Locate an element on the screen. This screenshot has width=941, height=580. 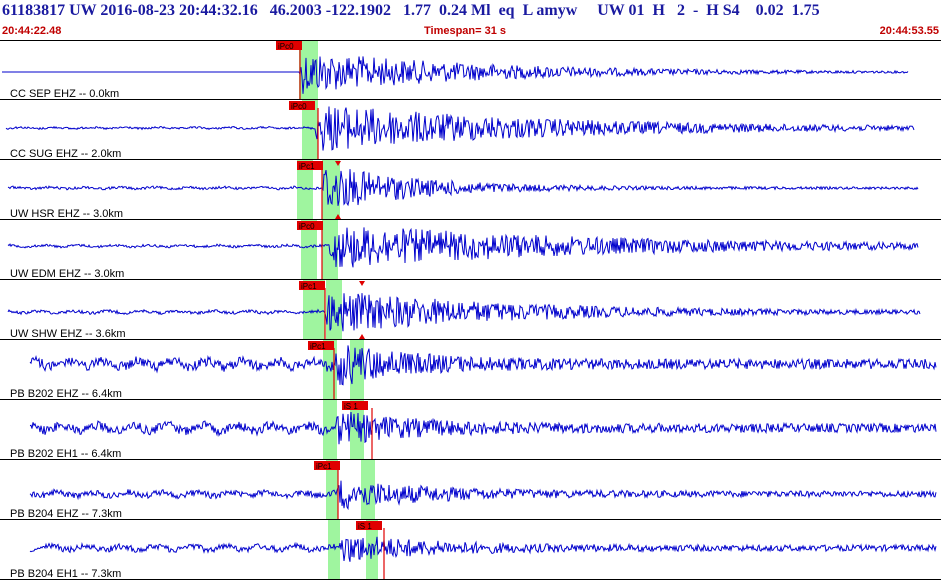
channel-label: UW HSR EHZ -- 3.0km is located at coordinates (66, 214).